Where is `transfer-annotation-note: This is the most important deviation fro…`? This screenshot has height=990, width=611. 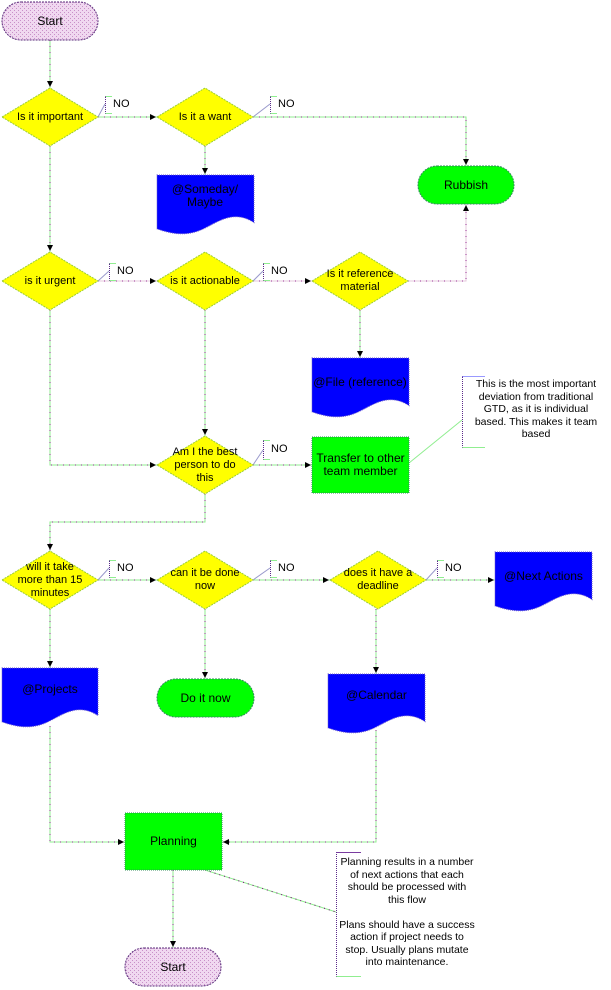 transfer-annotation-note: This is the most important deviation fro… is located at coordinates (536, 409).